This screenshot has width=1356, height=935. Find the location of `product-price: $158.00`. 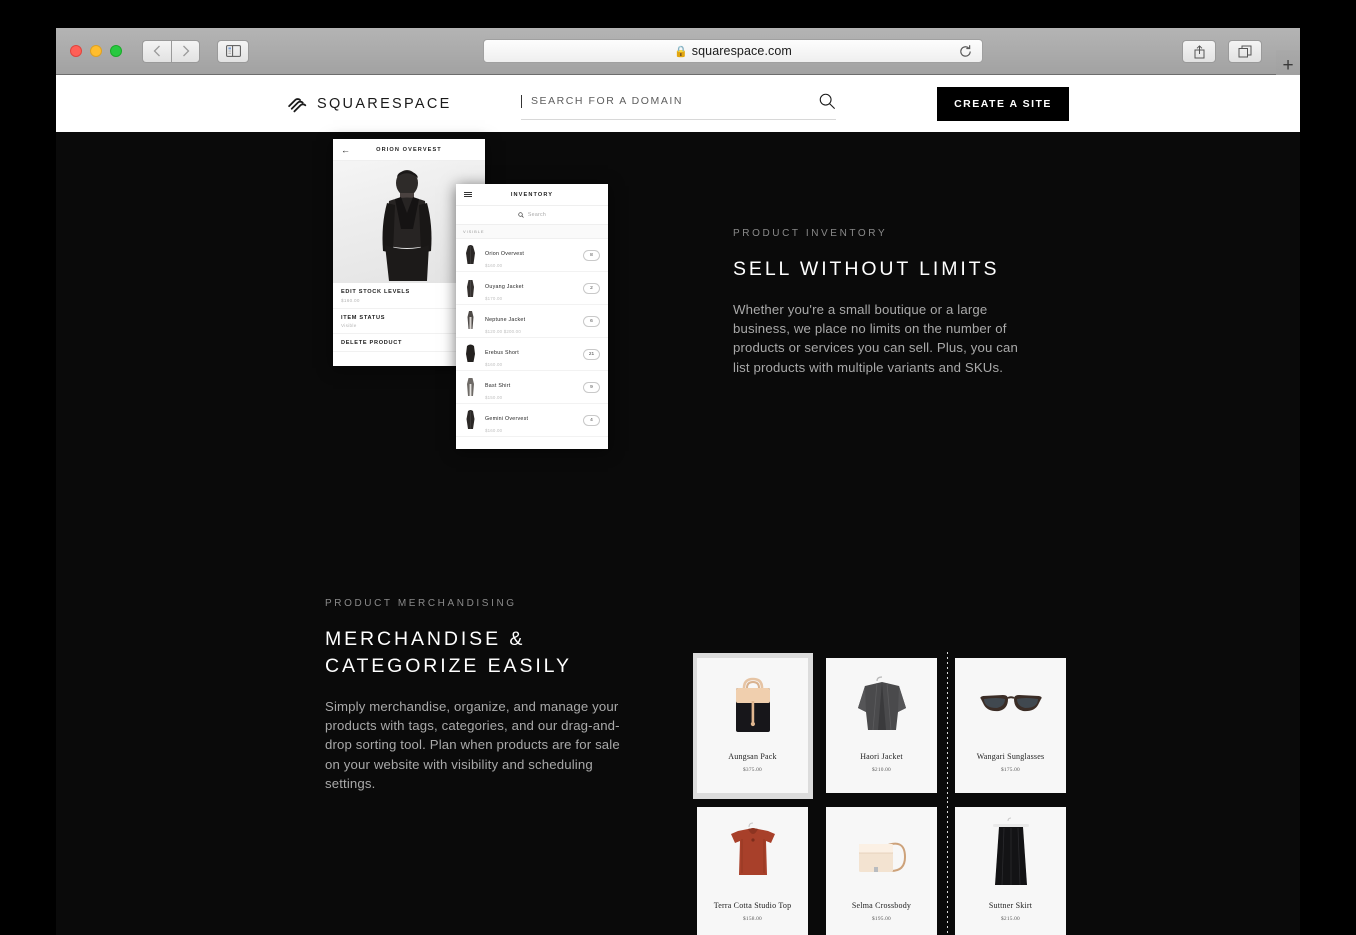

product-price: $158.00 is located at coordinates (752, 919).